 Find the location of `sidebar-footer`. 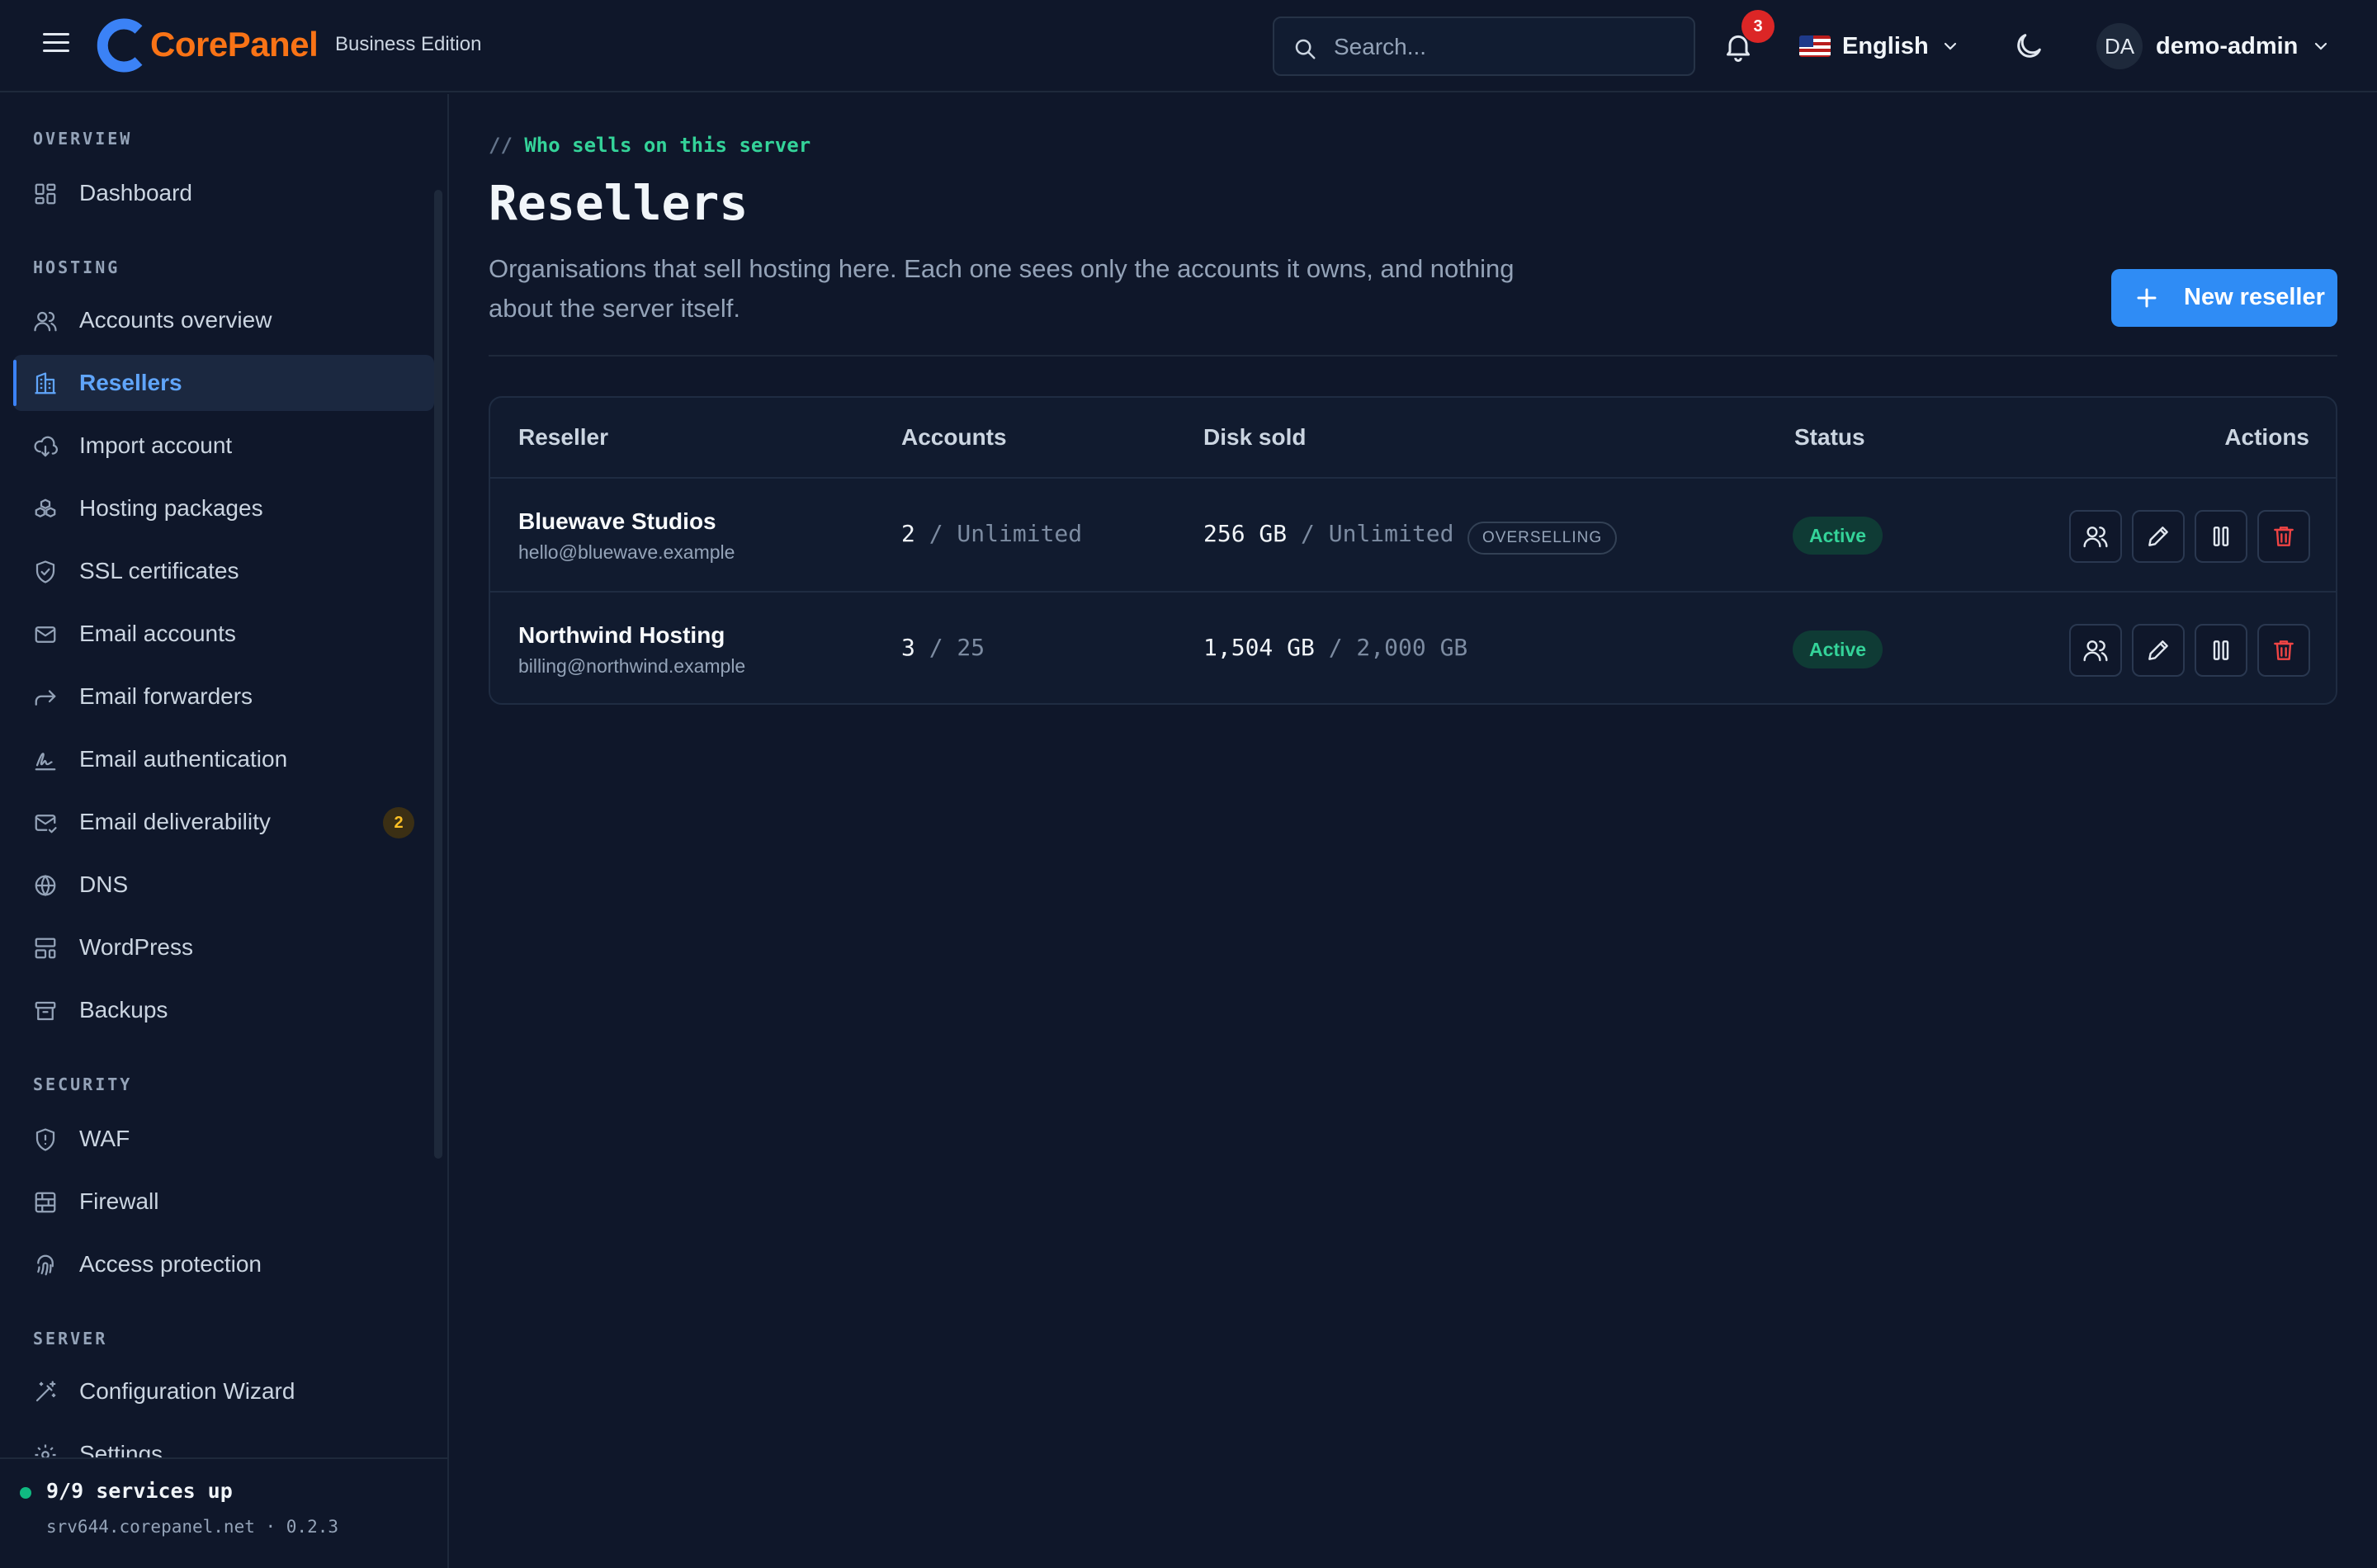

sidebar-footer is located at coordinates (223, 1512).